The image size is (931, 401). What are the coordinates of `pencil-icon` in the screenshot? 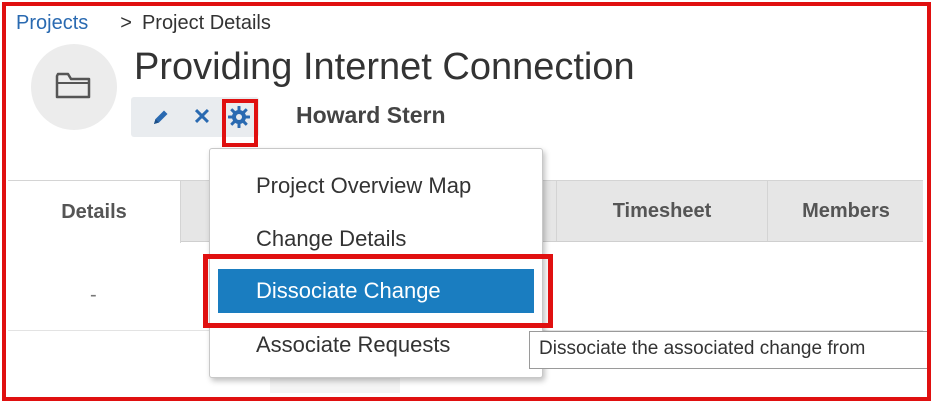 It's located at (161, 117).